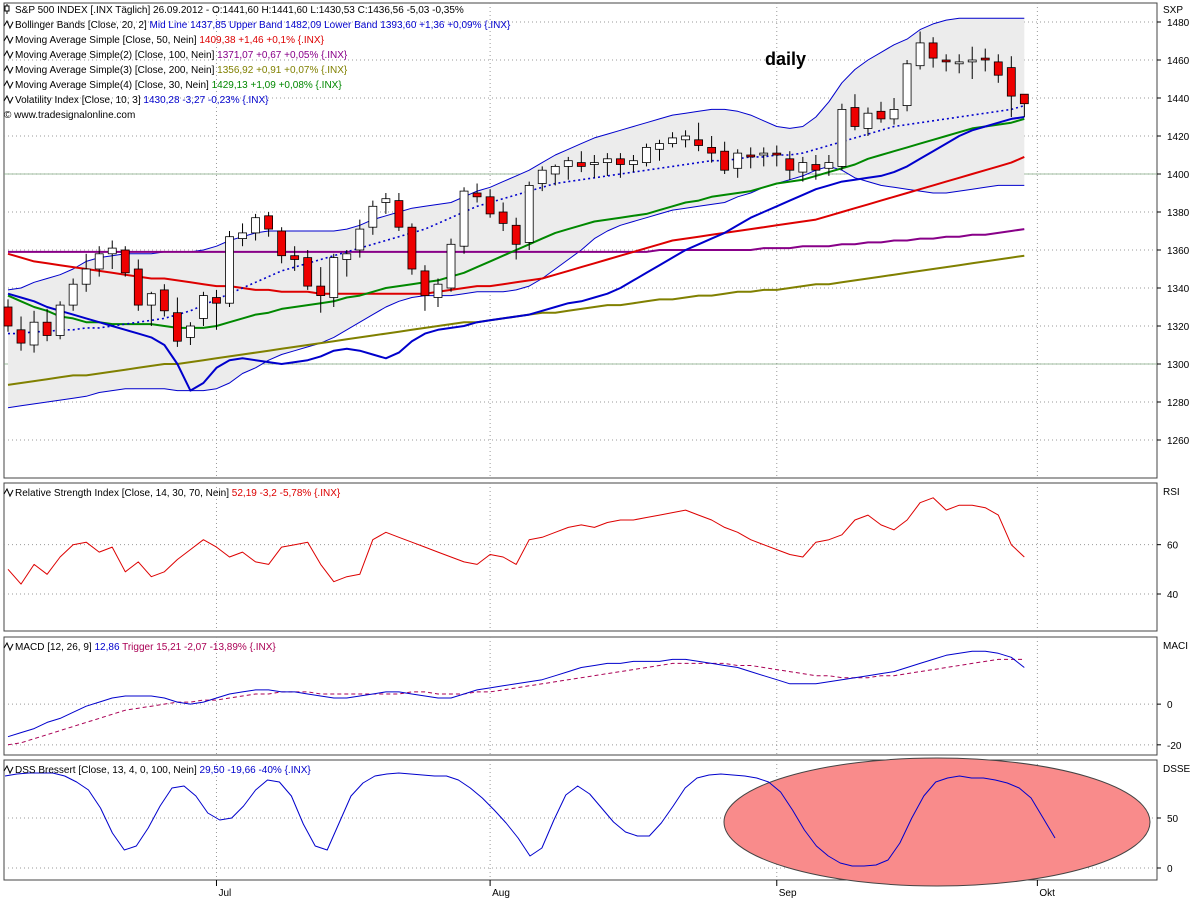  I want to click on price-legend-1-prefix: Bollinger Bands [Close, 20, 2], so click(82, 25).